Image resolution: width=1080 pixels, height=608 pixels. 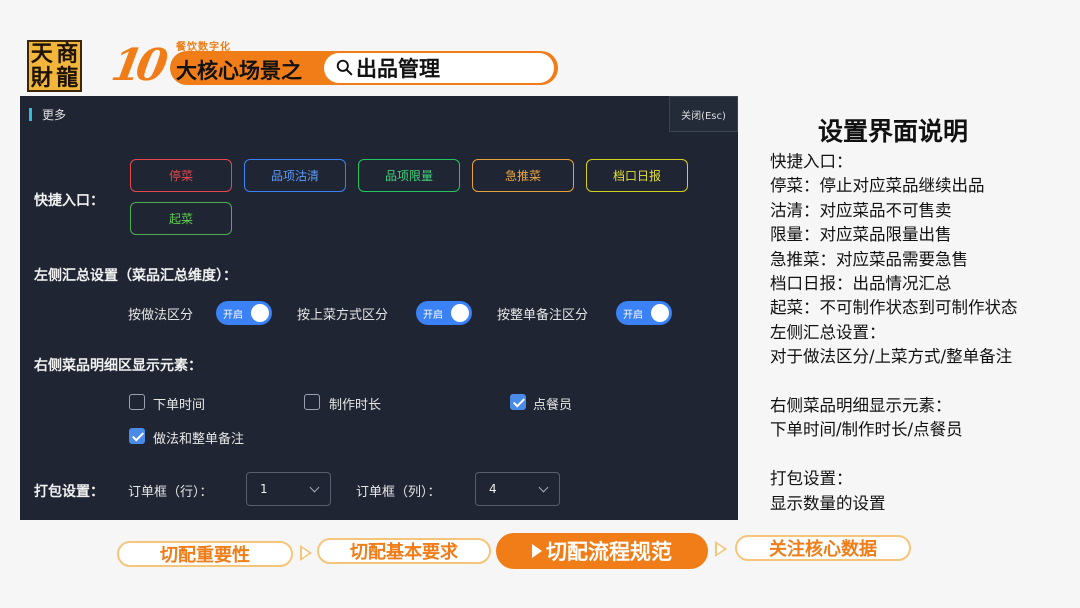 What do you see at coordinates (179, 405) in the screenshot?
I see `order-time-label: 下单时间` at bounding box center [179, 405].